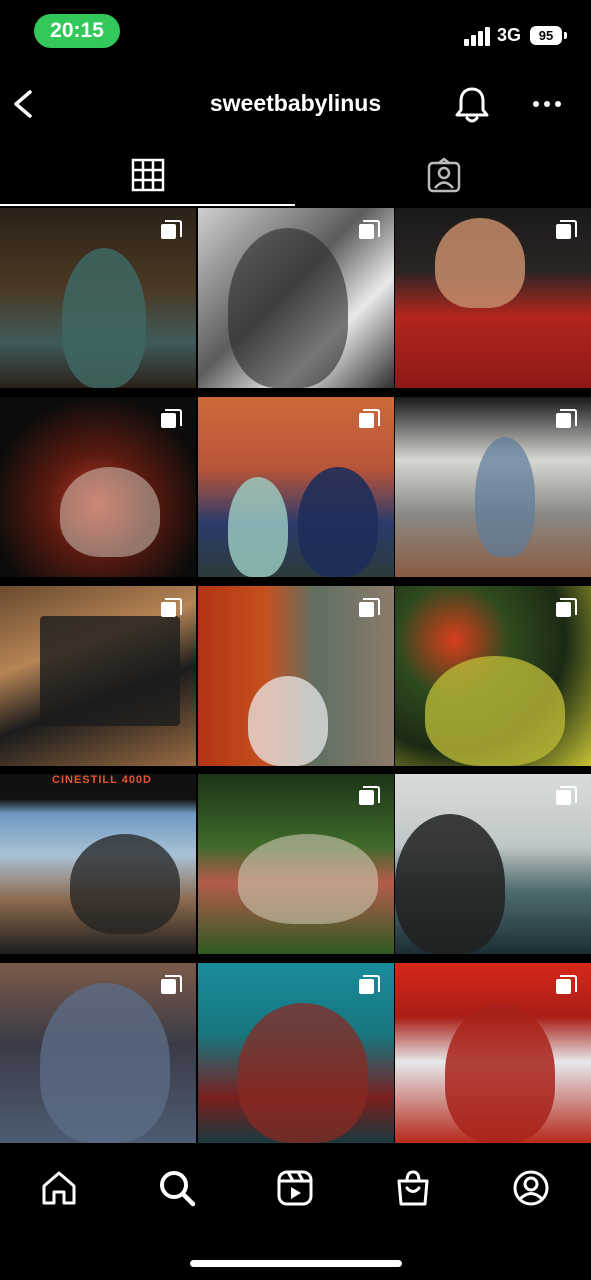  Describe the element at coordinates (547, 104) in the screenshot. I see `more-options-icon` at that location.